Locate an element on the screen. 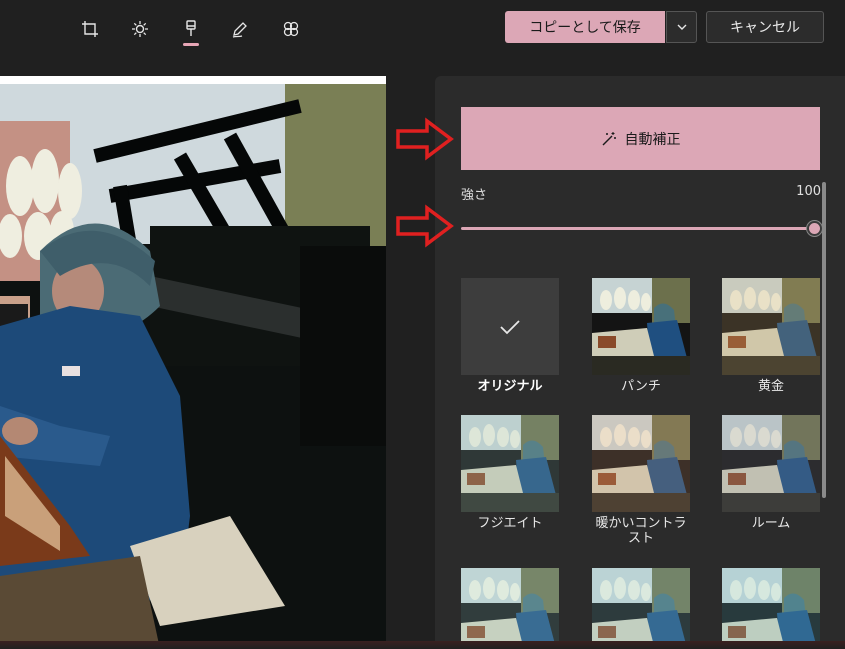  filter-option: フジエイト is located at coordinates (510, 473).